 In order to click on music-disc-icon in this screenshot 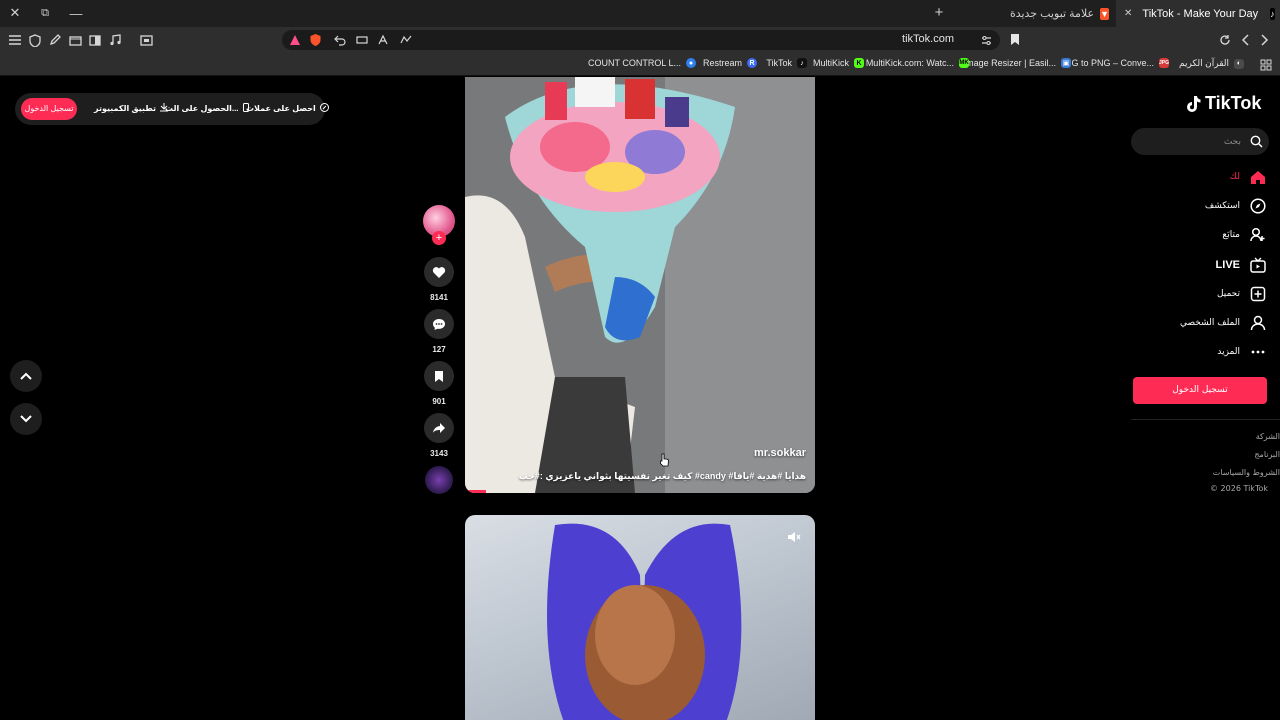, I will do `click(439, 480)`.